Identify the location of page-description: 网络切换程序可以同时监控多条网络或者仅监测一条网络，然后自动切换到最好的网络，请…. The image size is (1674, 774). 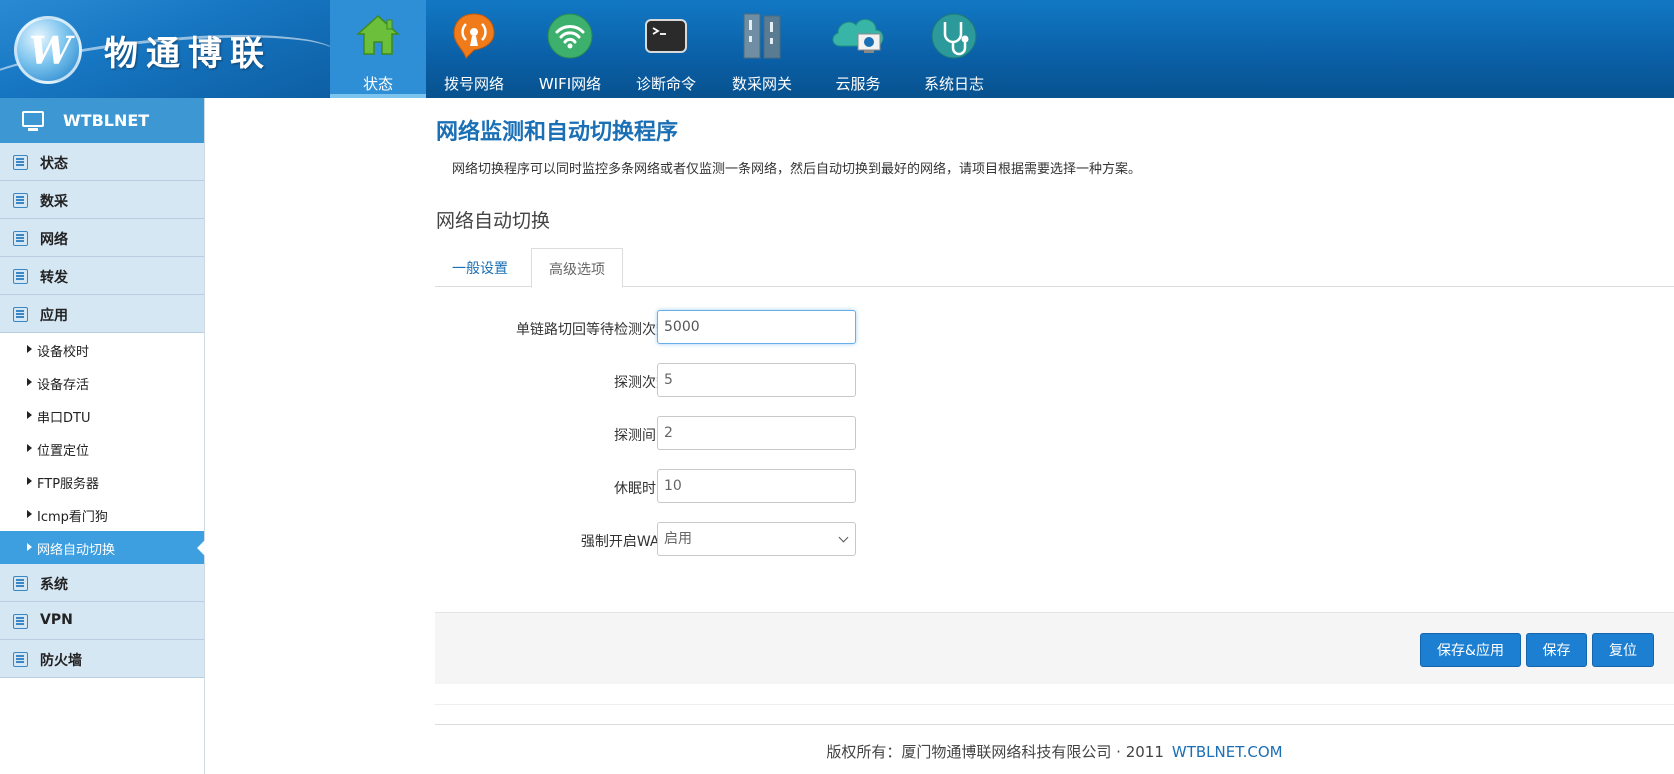
(797, 169).